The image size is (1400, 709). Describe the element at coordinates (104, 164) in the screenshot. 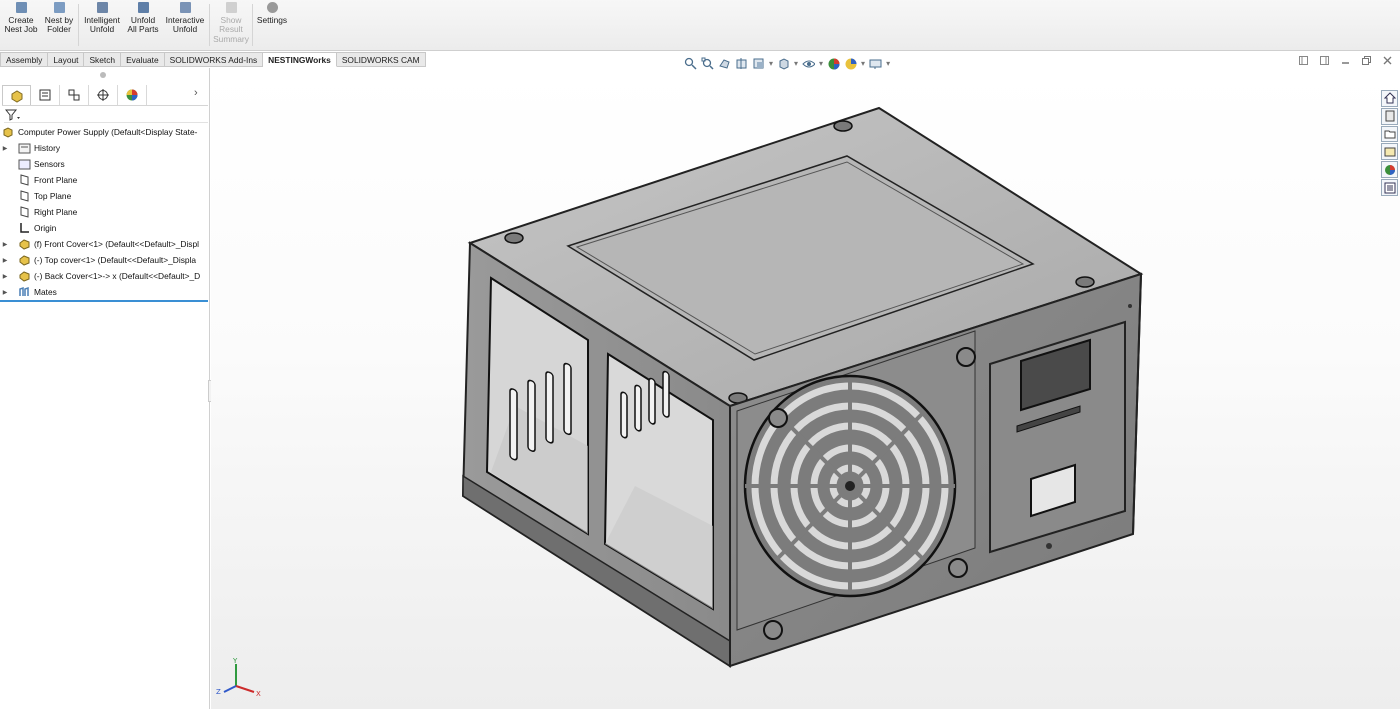

I see `tree-item-sensors: Sensors` at that location.